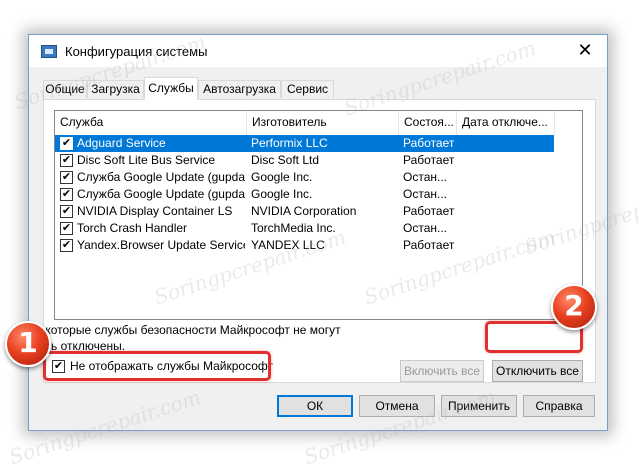  Describe the element at coordinates (289, 143) in the screenshot. I see `manufacturer-cell: Performix LLC` at that location.